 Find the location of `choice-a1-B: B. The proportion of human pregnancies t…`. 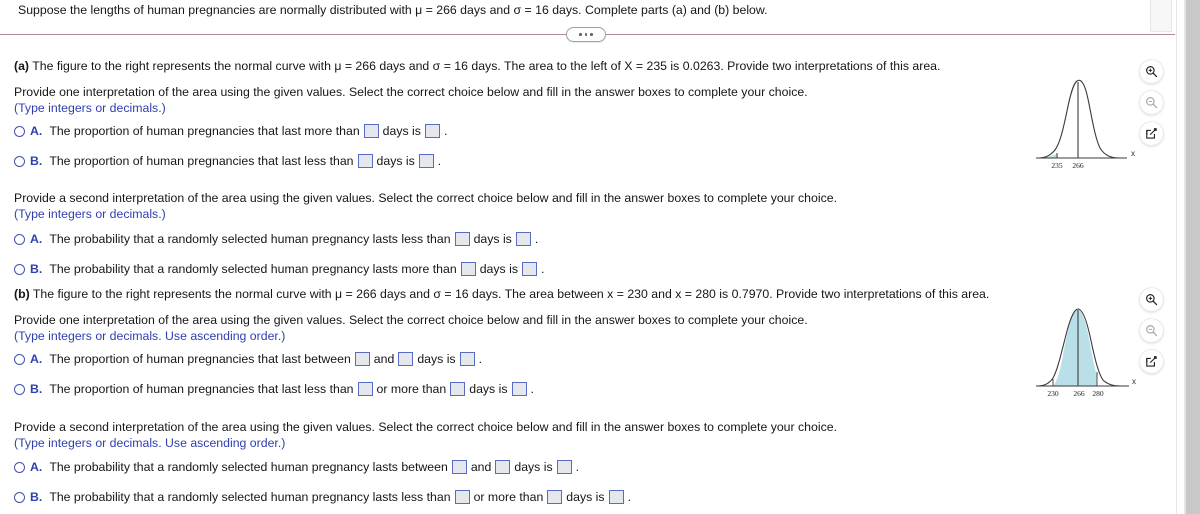

choice-a1-B: B. The proportion of human pregnancies t… is located at coordinates (514, 161).